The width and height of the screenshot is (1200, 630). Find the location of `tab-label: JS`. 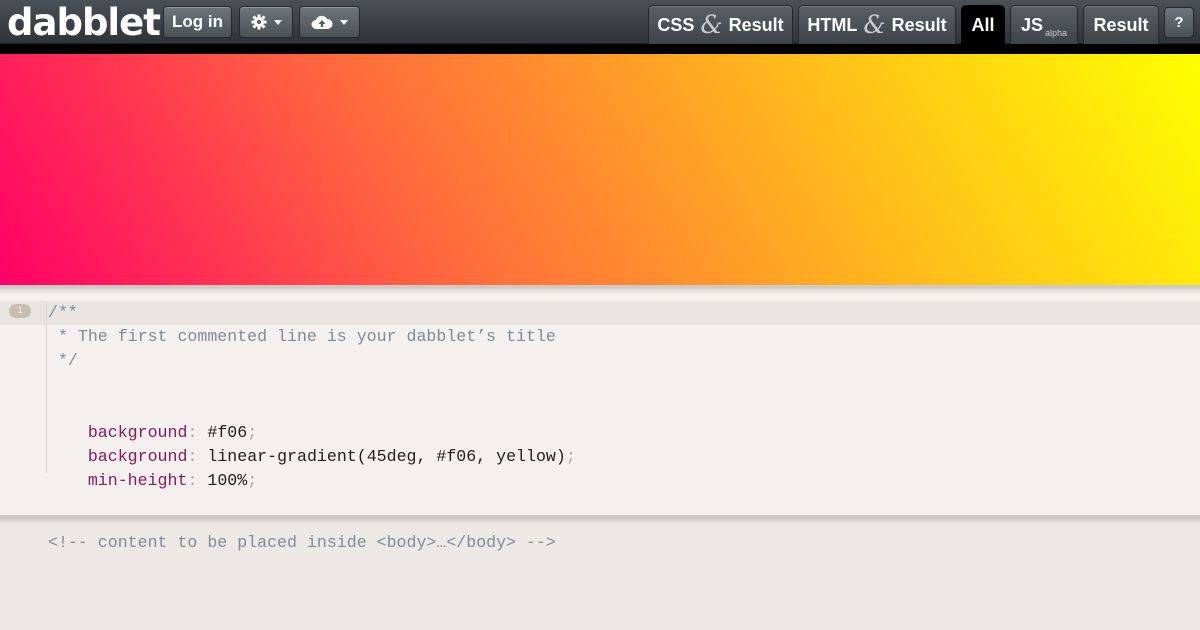

tab-label: JS is located at coordinates (1031, 24).